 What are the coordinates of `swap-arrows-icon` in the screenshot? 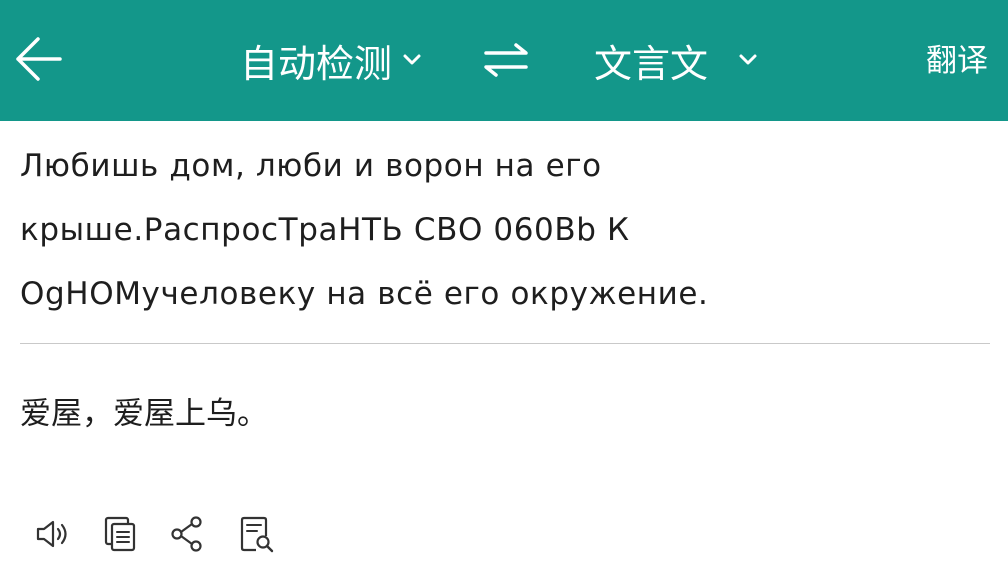 It's located at (506, 60).